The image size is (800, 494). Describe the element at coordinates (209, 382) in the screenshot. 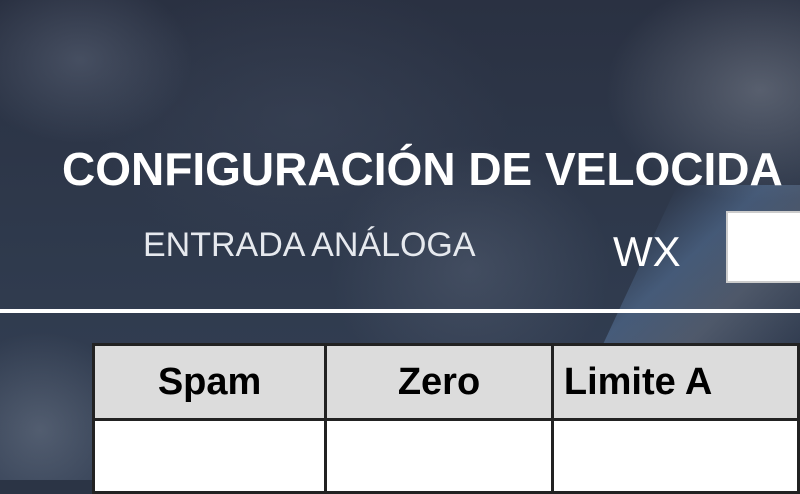

I see `column-header-spam: Spam` at that location.